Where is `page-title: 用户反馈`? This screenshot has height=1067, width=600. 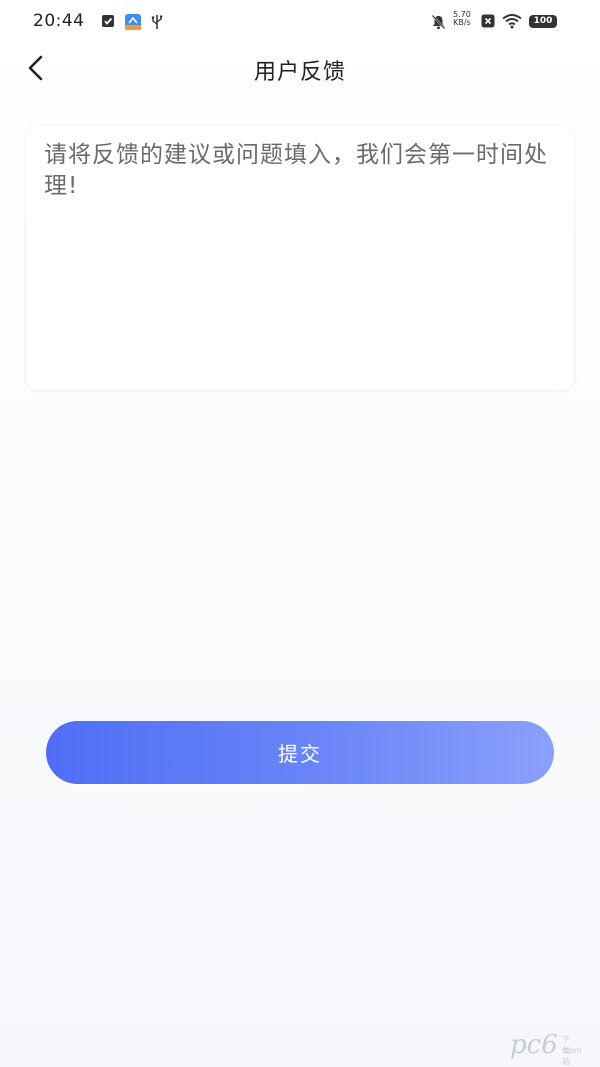
page-title: 用户反馈 is located at coordinates (299, 72).